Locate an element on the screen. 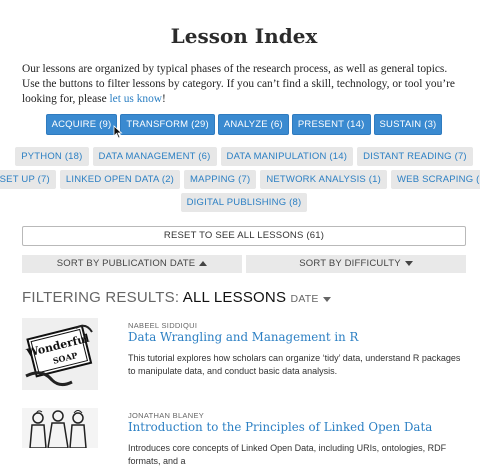 The width and height of the screenshot is (480, 468). soap-ad-image: Wonderful SOAP is located at coordinates (60, 354).